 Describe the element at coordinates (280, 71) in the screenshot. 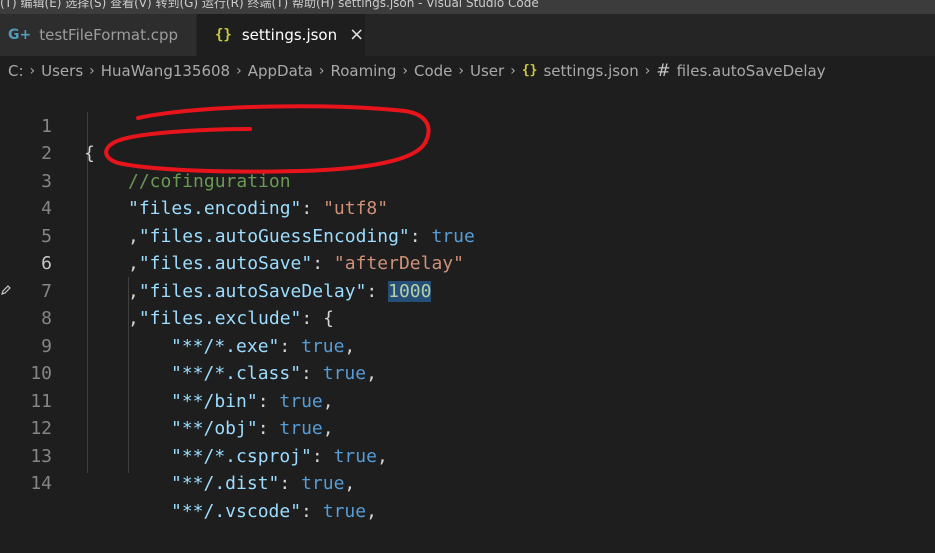

I see `breadcrumb-item: AppData` at that location.